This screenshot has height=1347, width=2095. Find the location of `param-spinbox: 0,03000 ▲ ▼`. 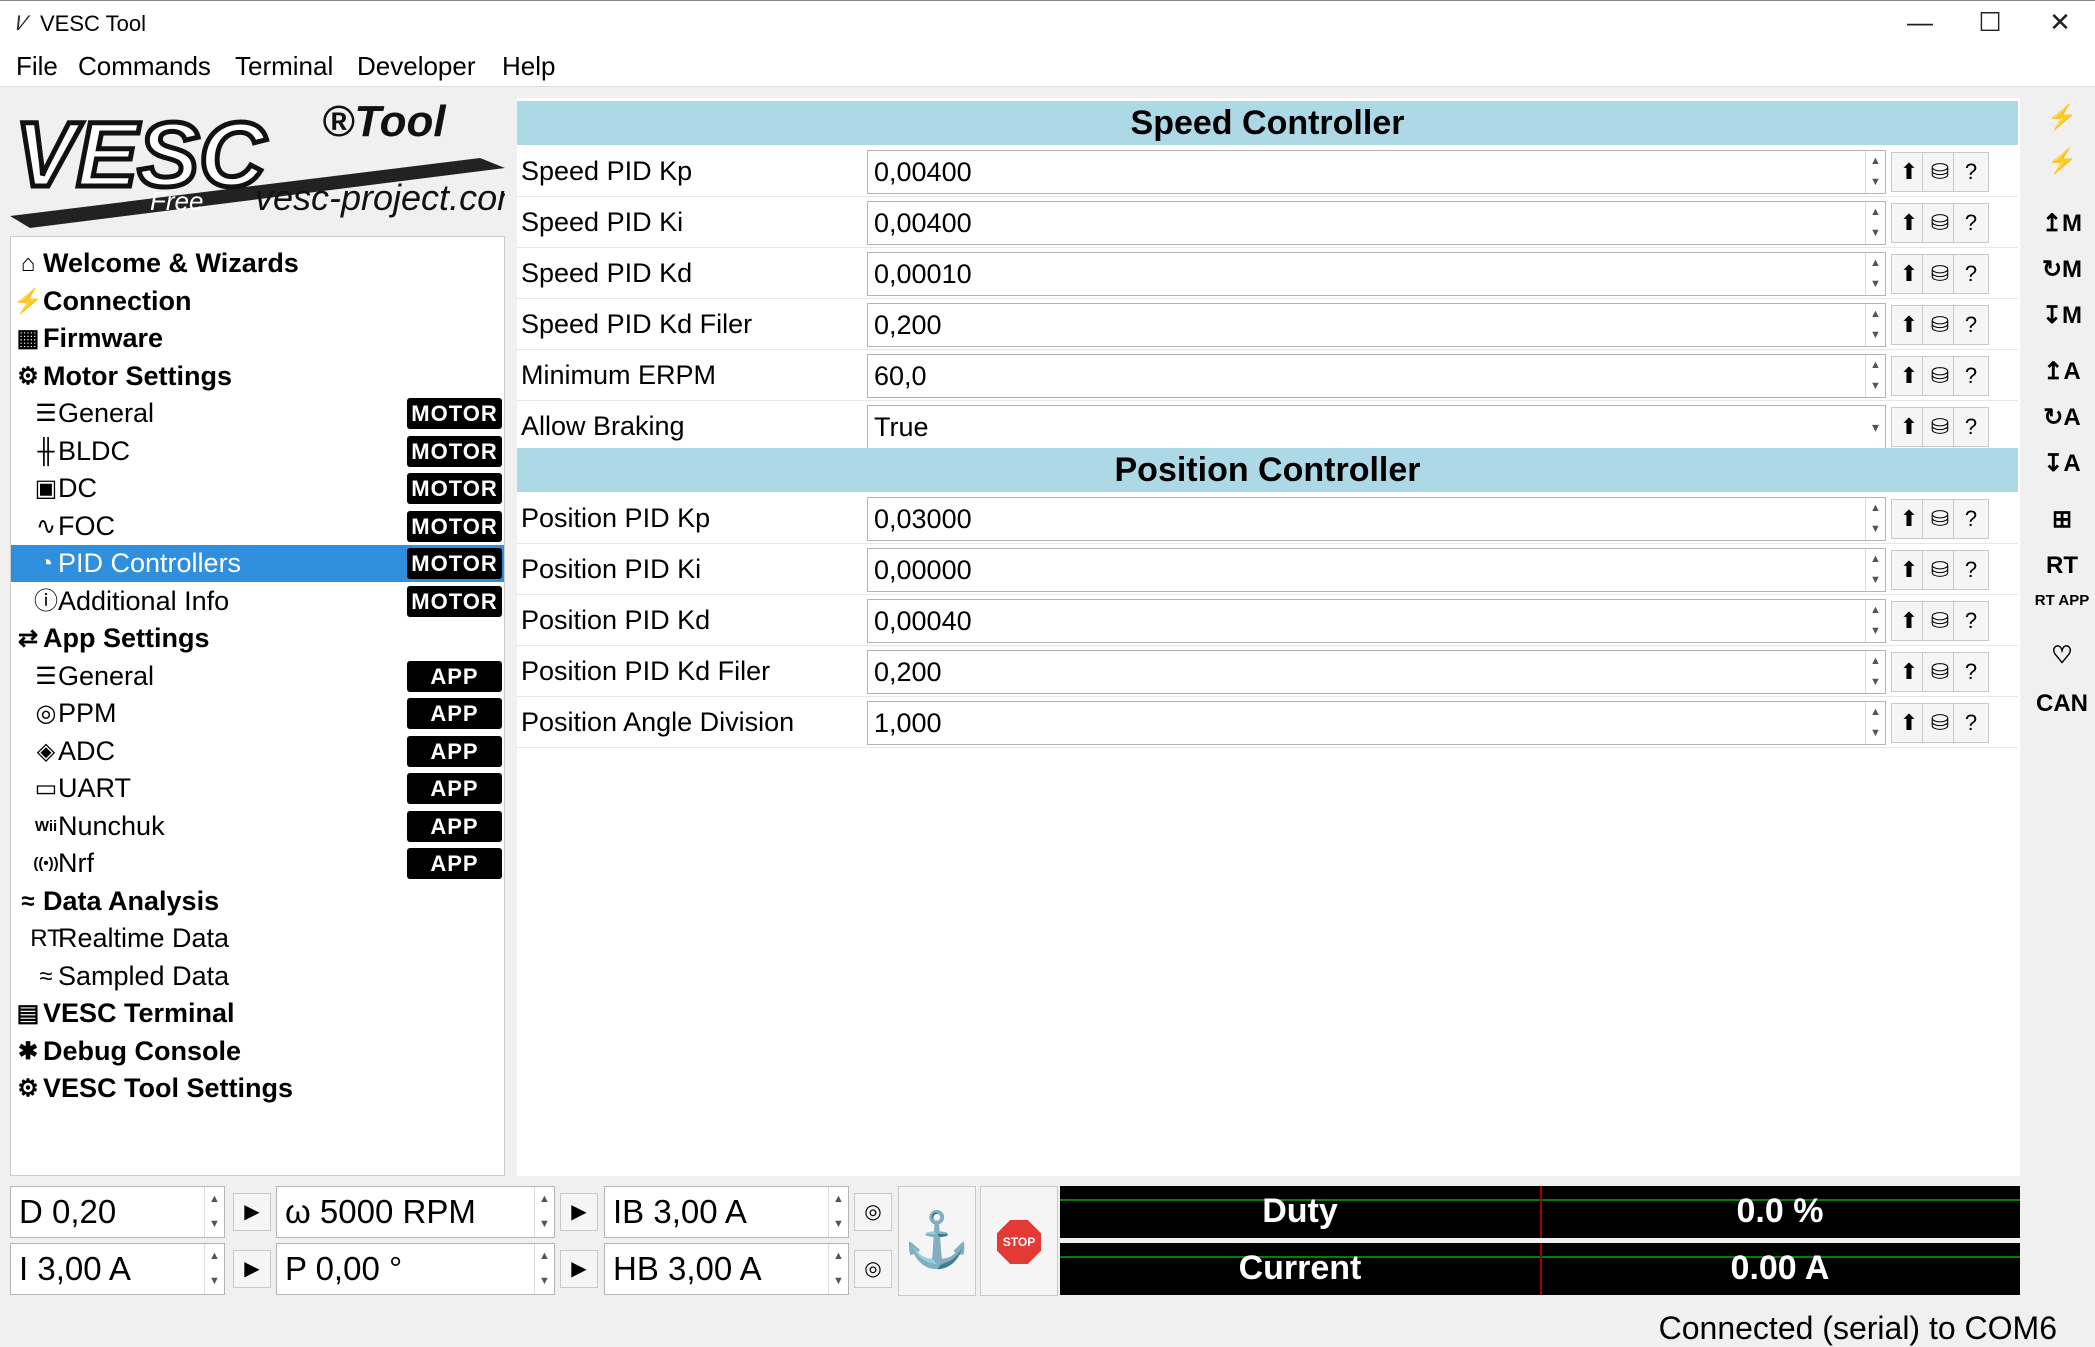

param-spinbox: 0,03000 ▲ ▼ is located at coordinates (1376, 519).